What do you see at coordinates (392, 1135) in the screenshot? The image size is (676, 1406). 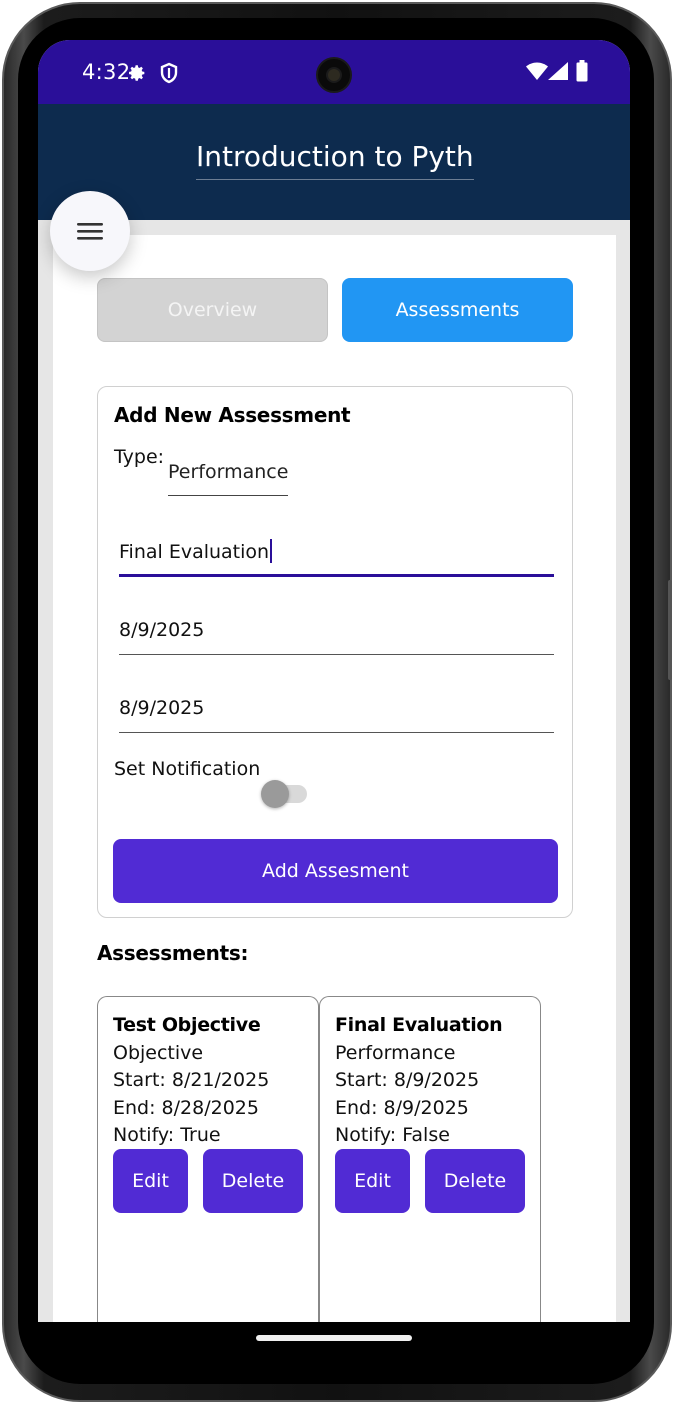 I see `assessment-notify: Notify: False` at bounding box center [392, 1135].